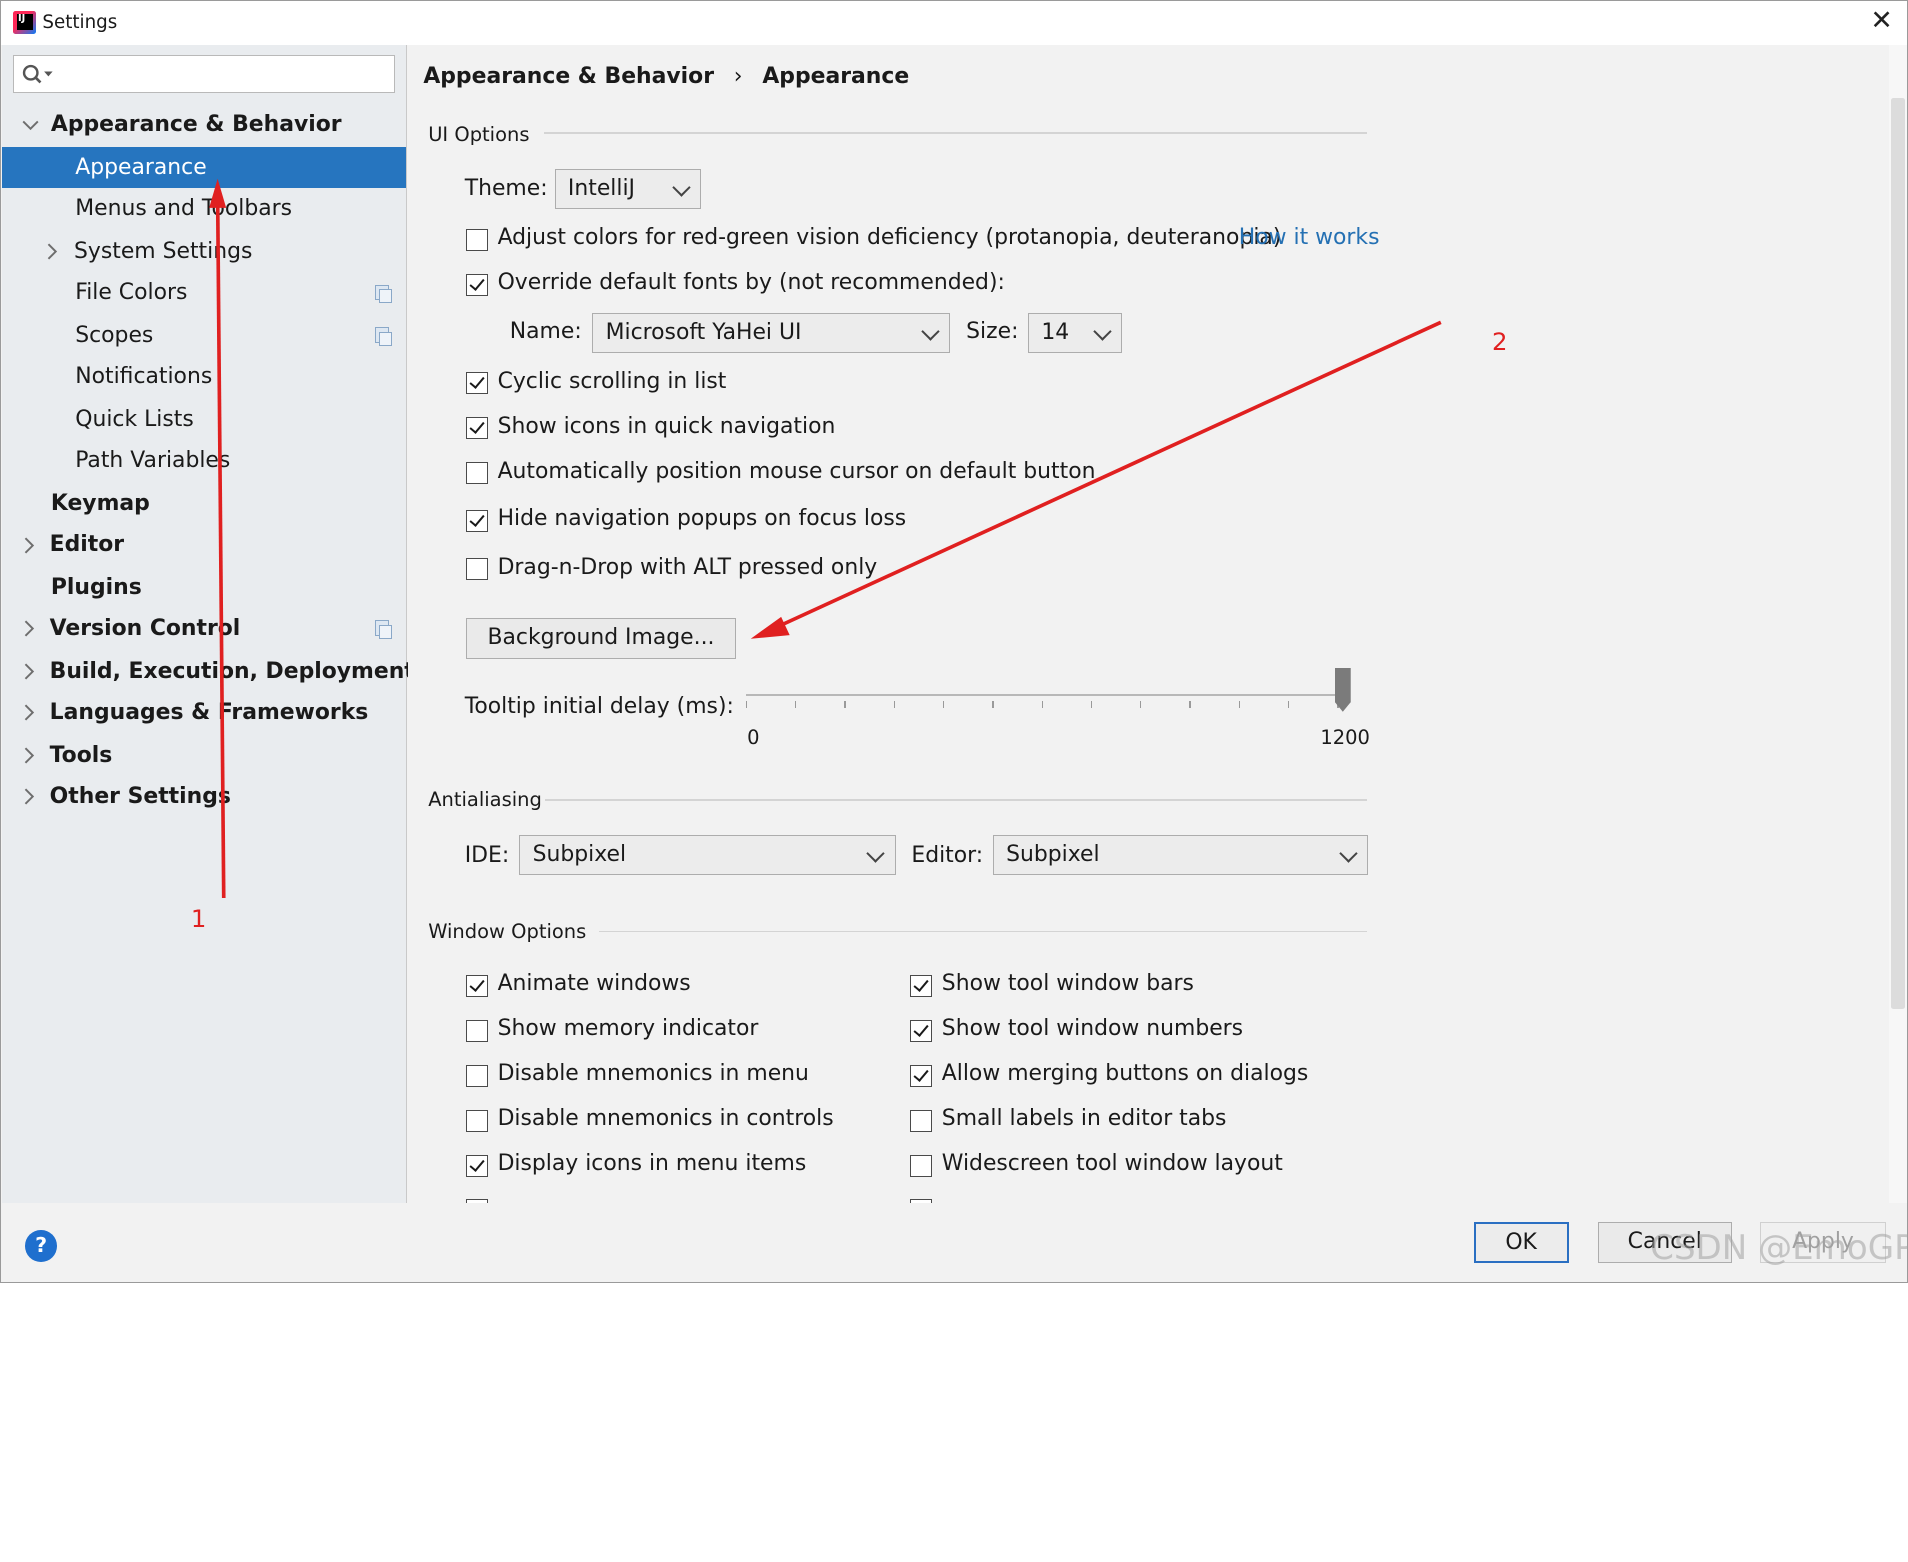 This screenshot has width=1908, height=1562. I want to click on tree-item-label: Keymap, so click(100, 503).